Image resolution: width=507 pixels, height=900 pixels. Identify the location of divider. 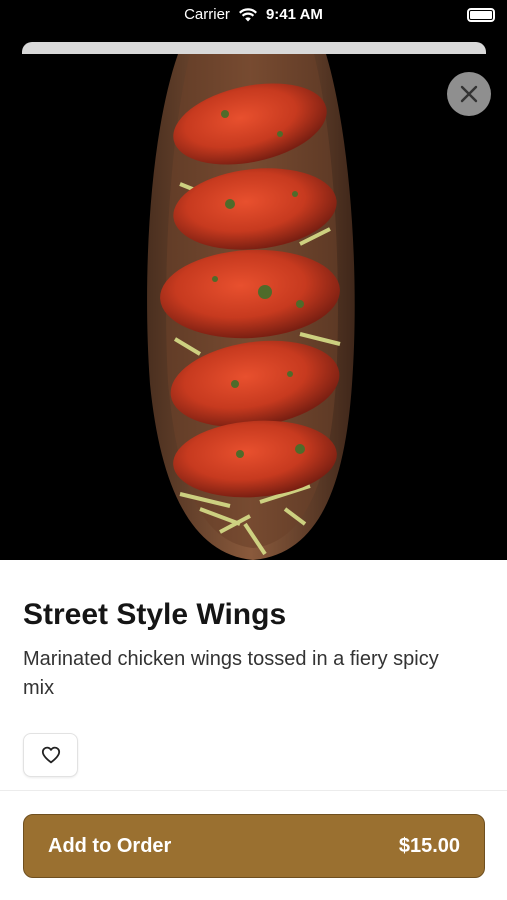
(253, 790).